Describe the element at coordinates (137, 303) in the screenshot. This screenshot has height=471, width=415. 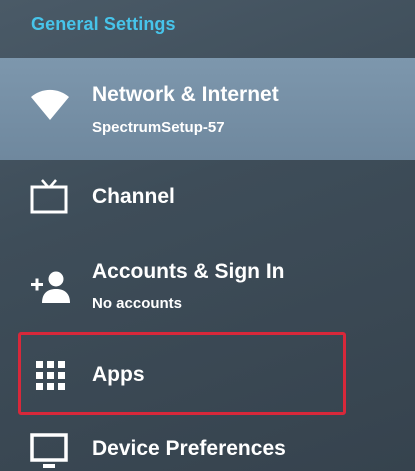
I see `menu-item-sublabel: No accounts` at that location.